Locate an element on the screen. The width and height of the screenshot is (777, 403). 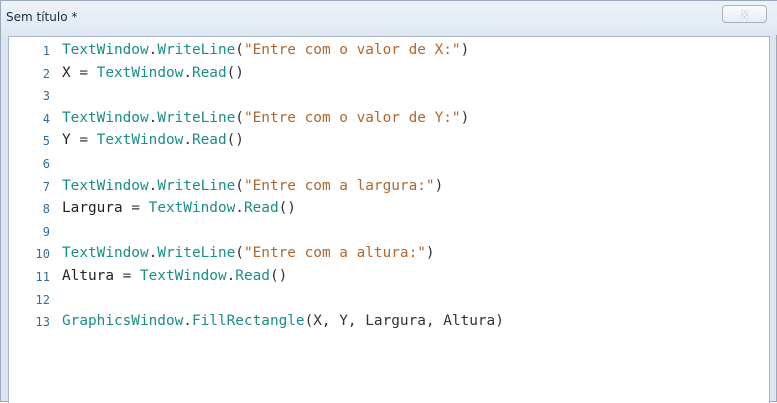
code-line: 3 is located at coordinates (389, 97).